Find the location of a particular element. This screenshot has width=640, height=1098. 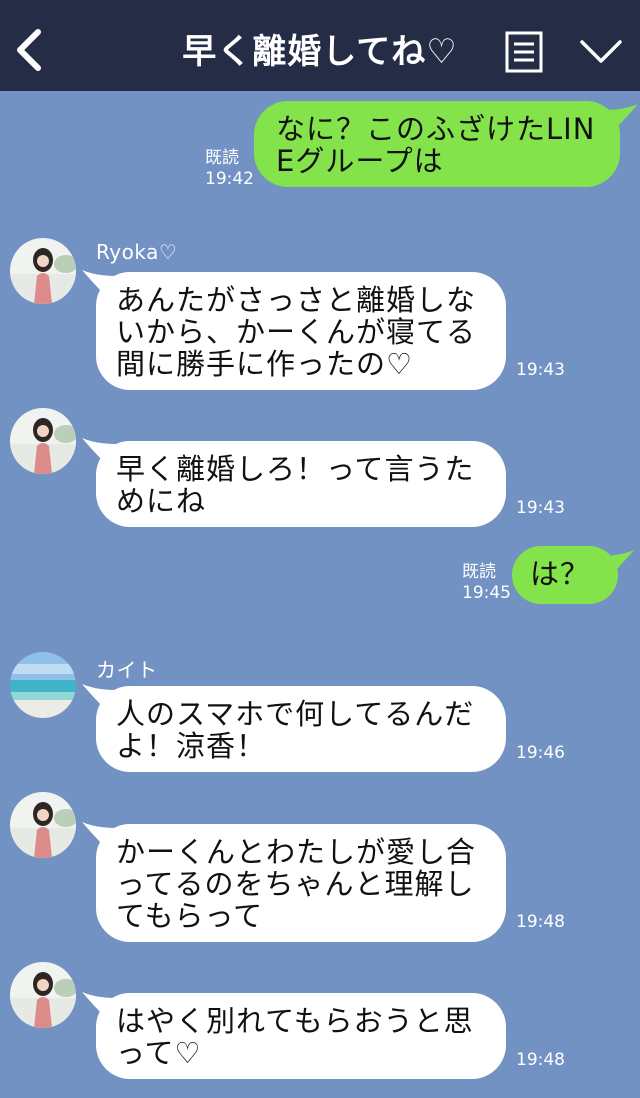

sender-name: Ryoka♡ is located at coordinates (137, 252).